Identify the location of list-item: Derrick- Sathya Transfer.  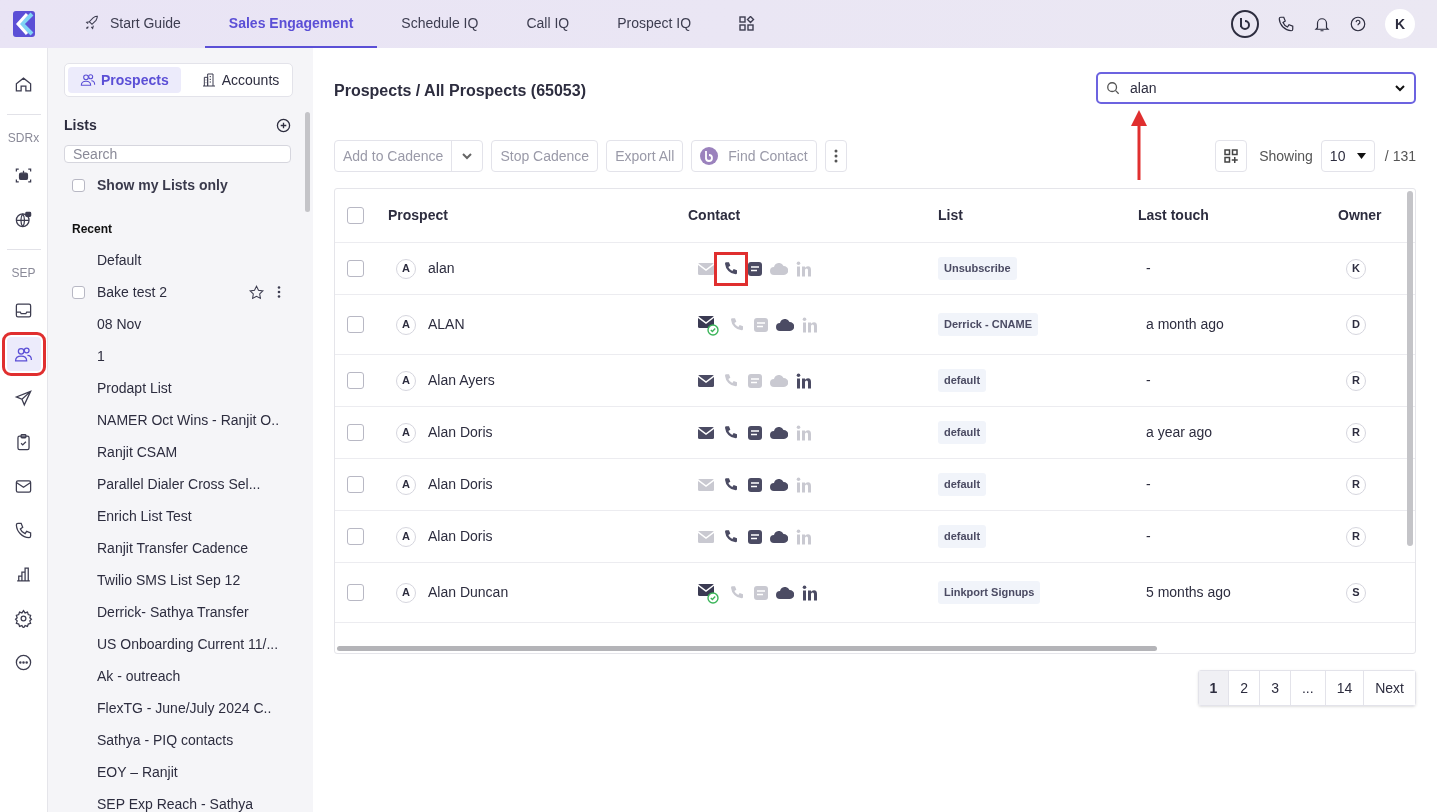
(189, 612).